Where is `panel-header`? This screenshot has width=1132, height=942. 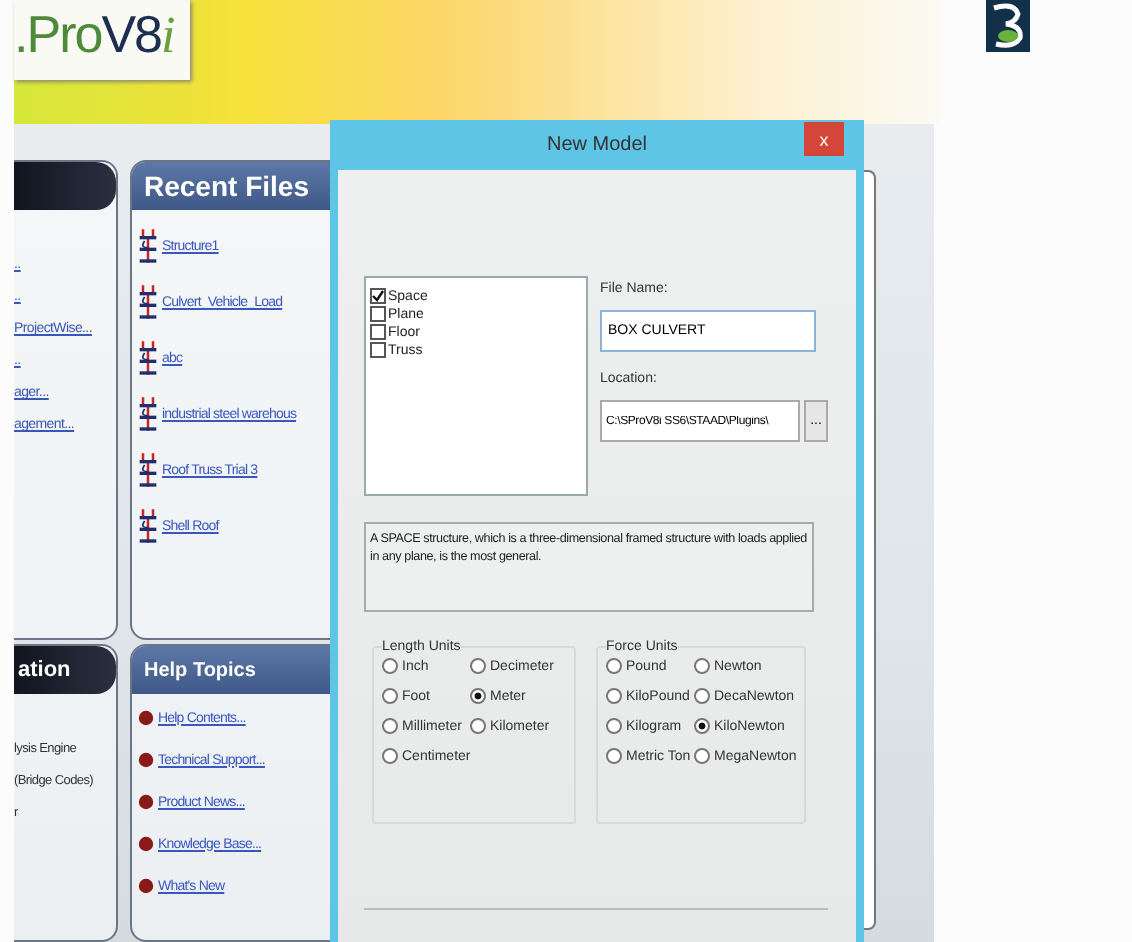 panel-header is located at coordinates (65, 186).